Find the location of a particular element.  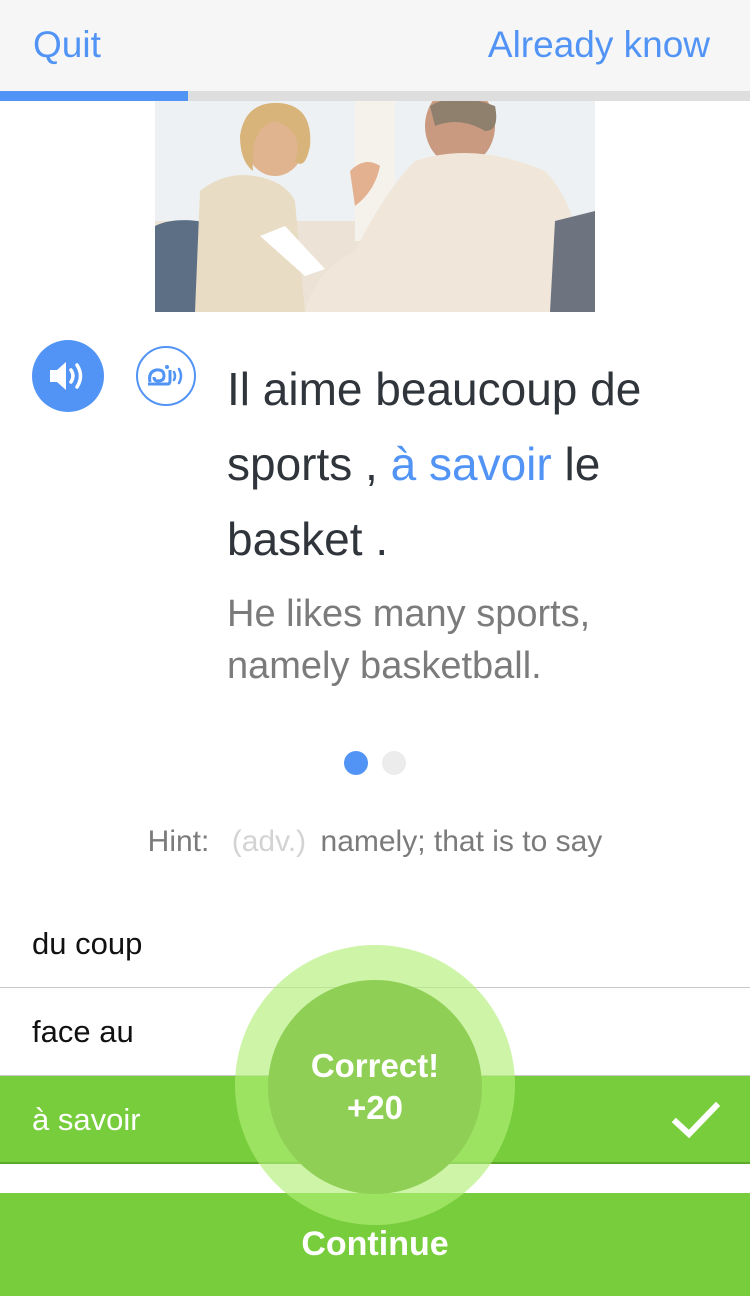

sentence-word: aime is located at coordinates (312, 389).